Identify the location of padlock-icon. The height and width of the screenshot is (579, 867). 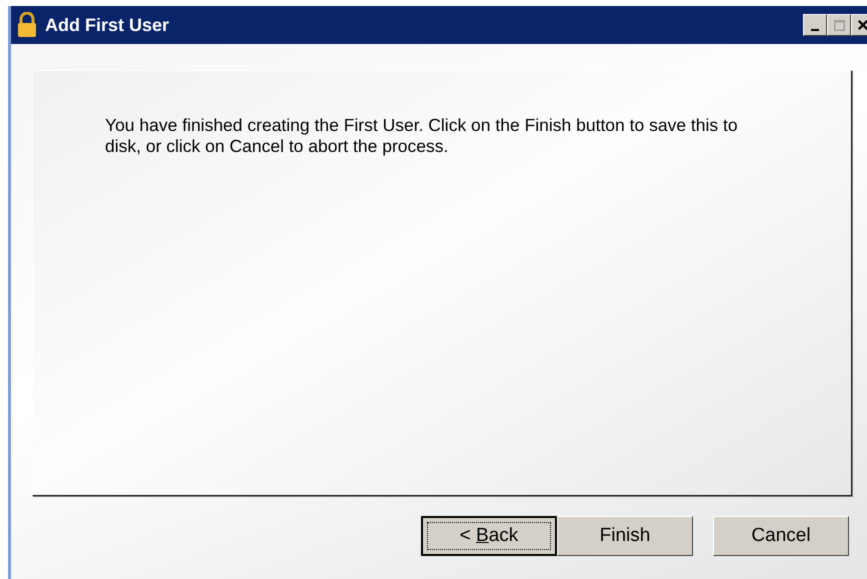
(27, 25).